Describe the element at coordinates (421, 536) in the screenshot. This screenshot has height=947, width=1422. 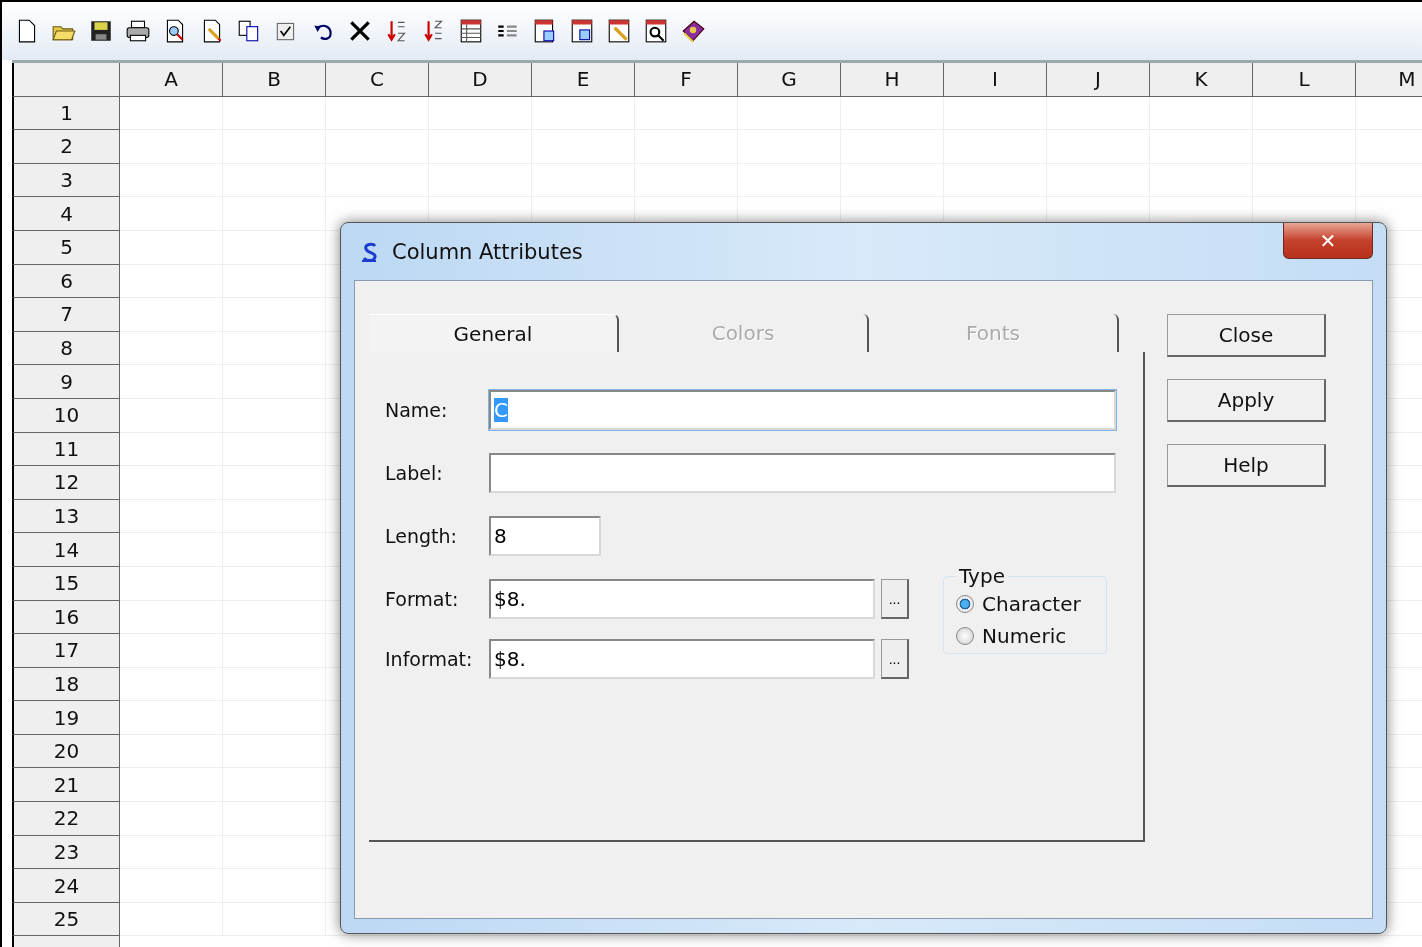
I see `field-label: Length:` at that location.